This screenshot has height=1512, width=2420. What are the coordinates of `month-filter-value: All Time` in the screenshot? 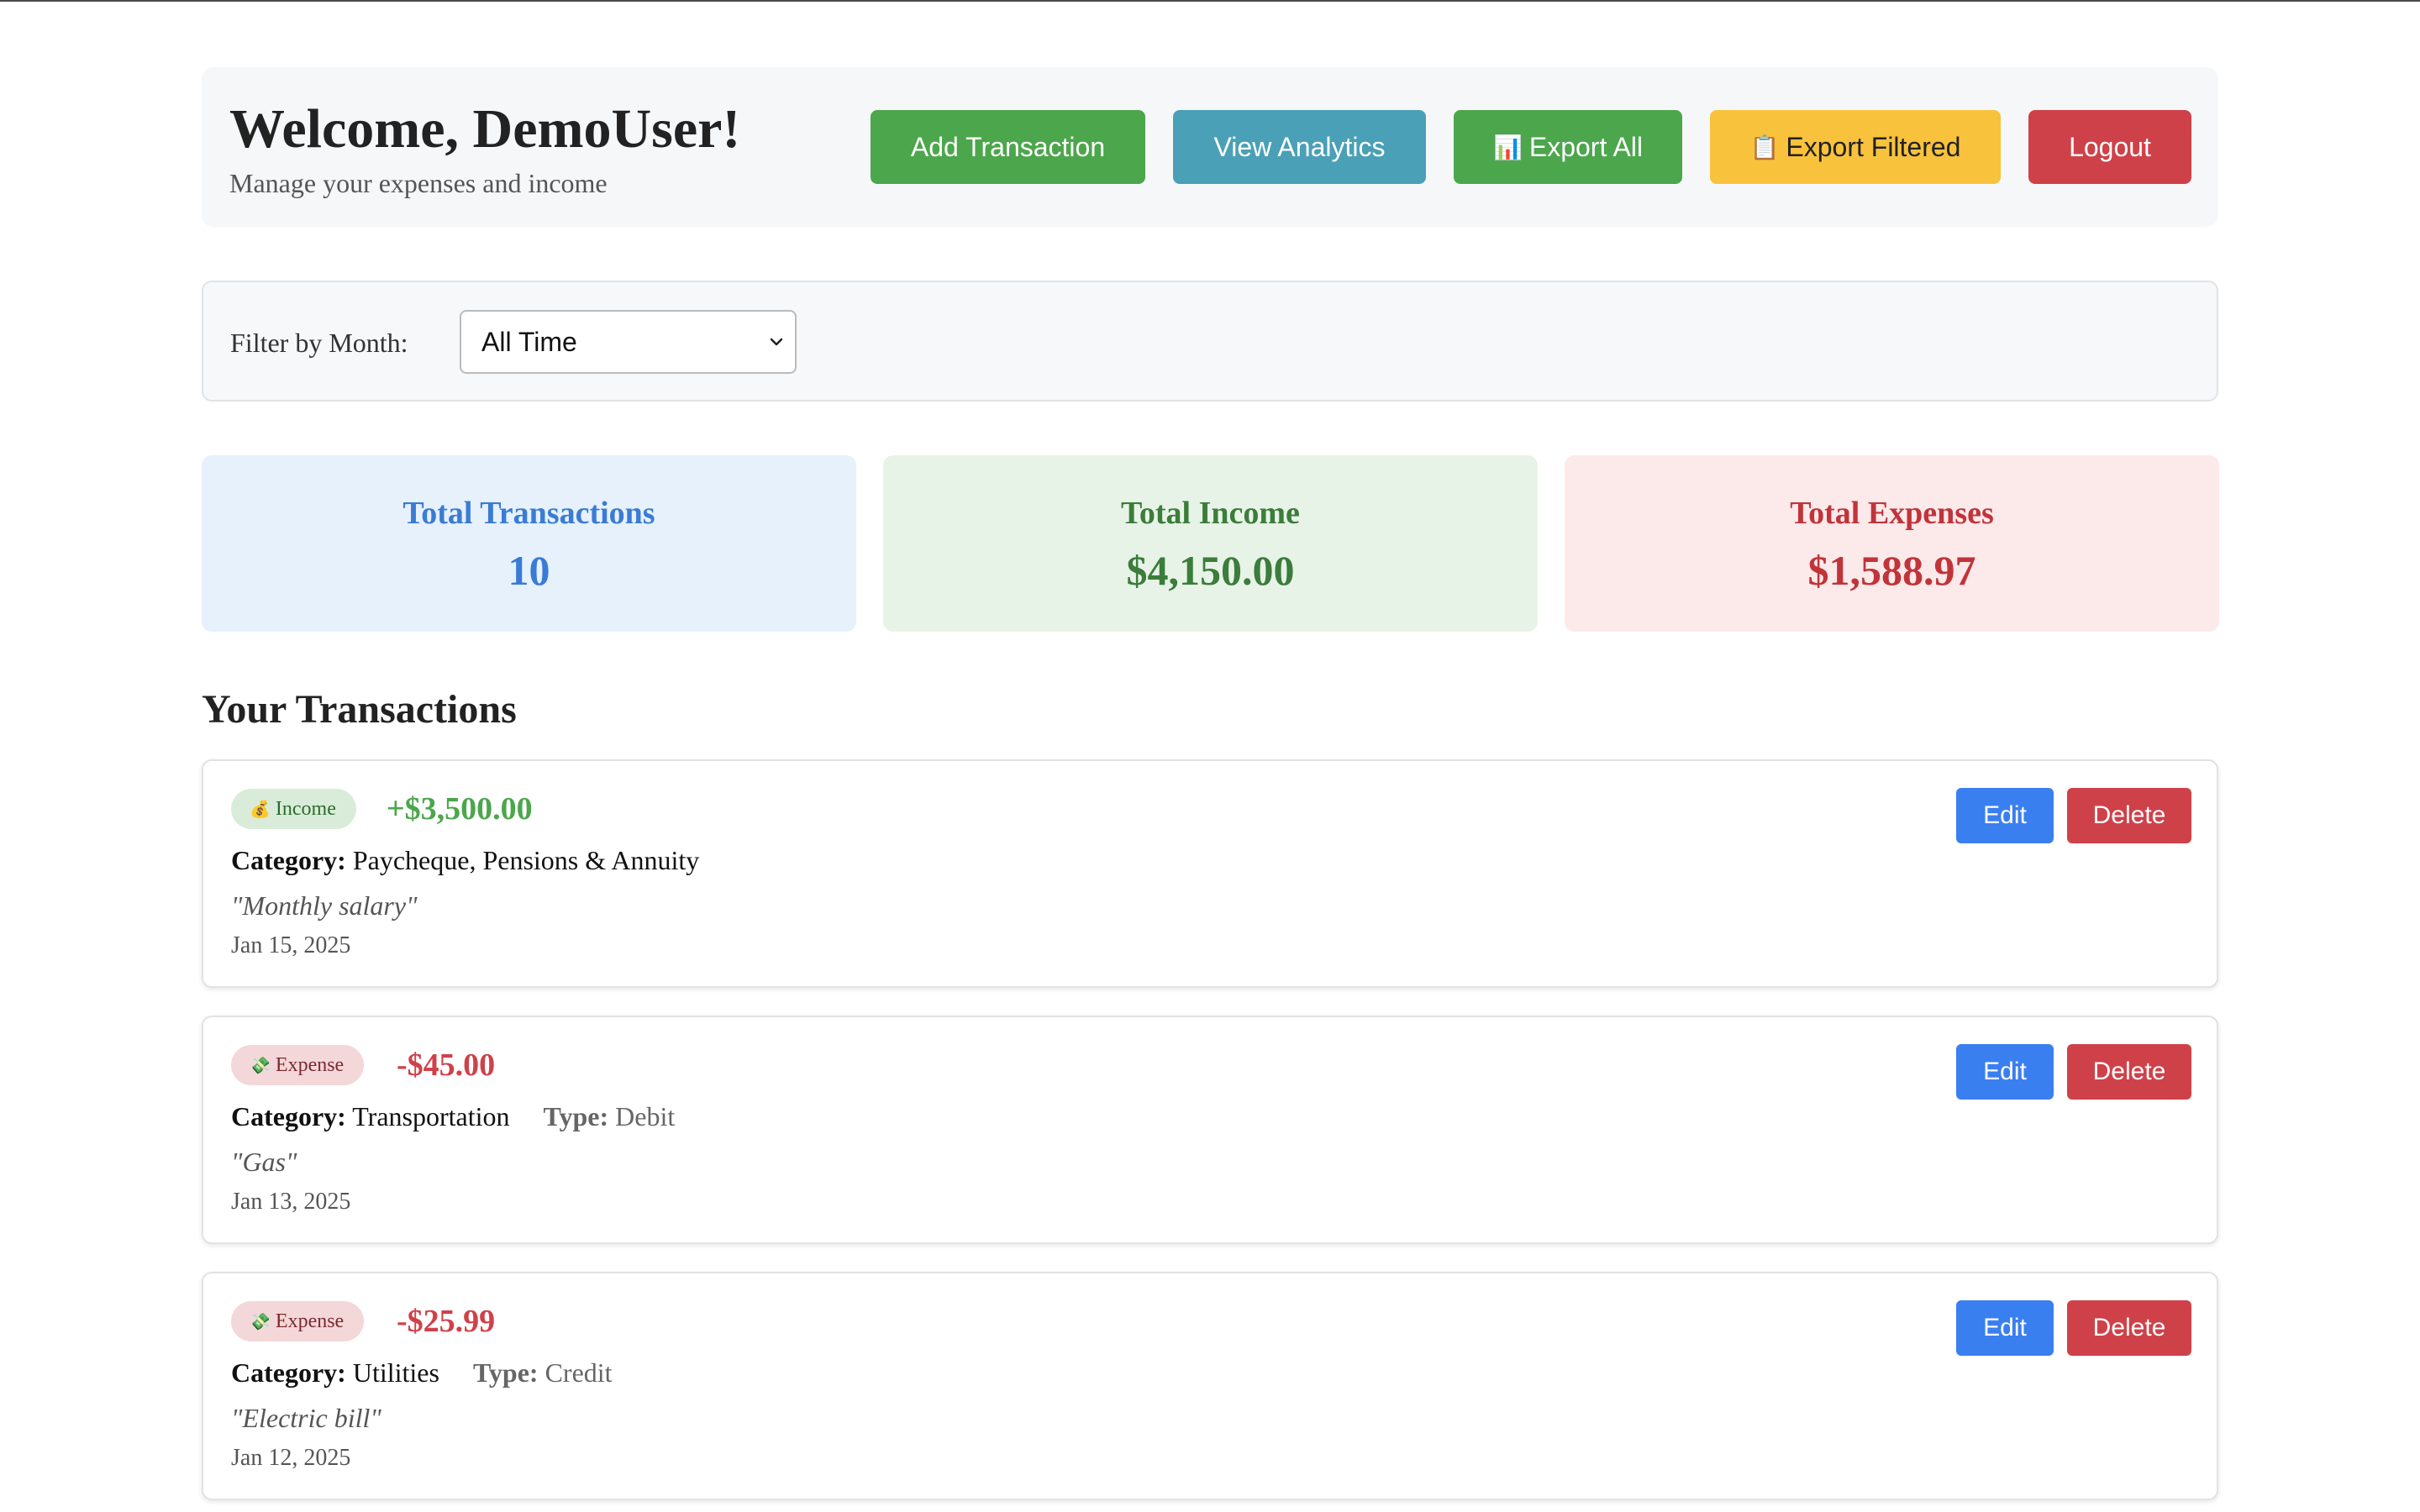 It's located at (529, 341).